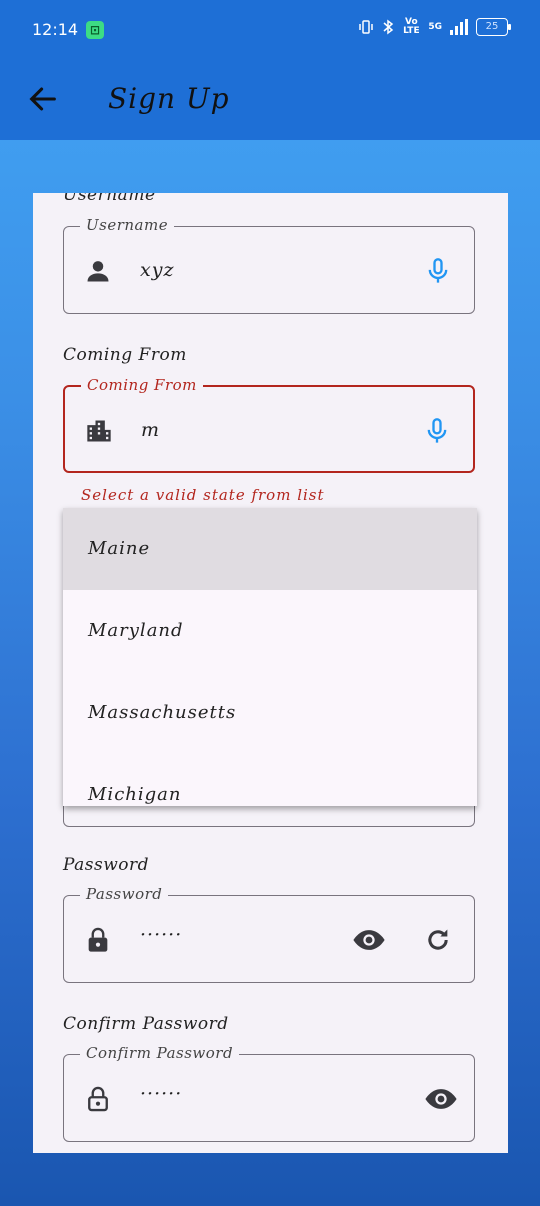 This screenshot has width=540, height=1206. I want to click on coming-from-error: Select a valid state from list, so click(203, 495).